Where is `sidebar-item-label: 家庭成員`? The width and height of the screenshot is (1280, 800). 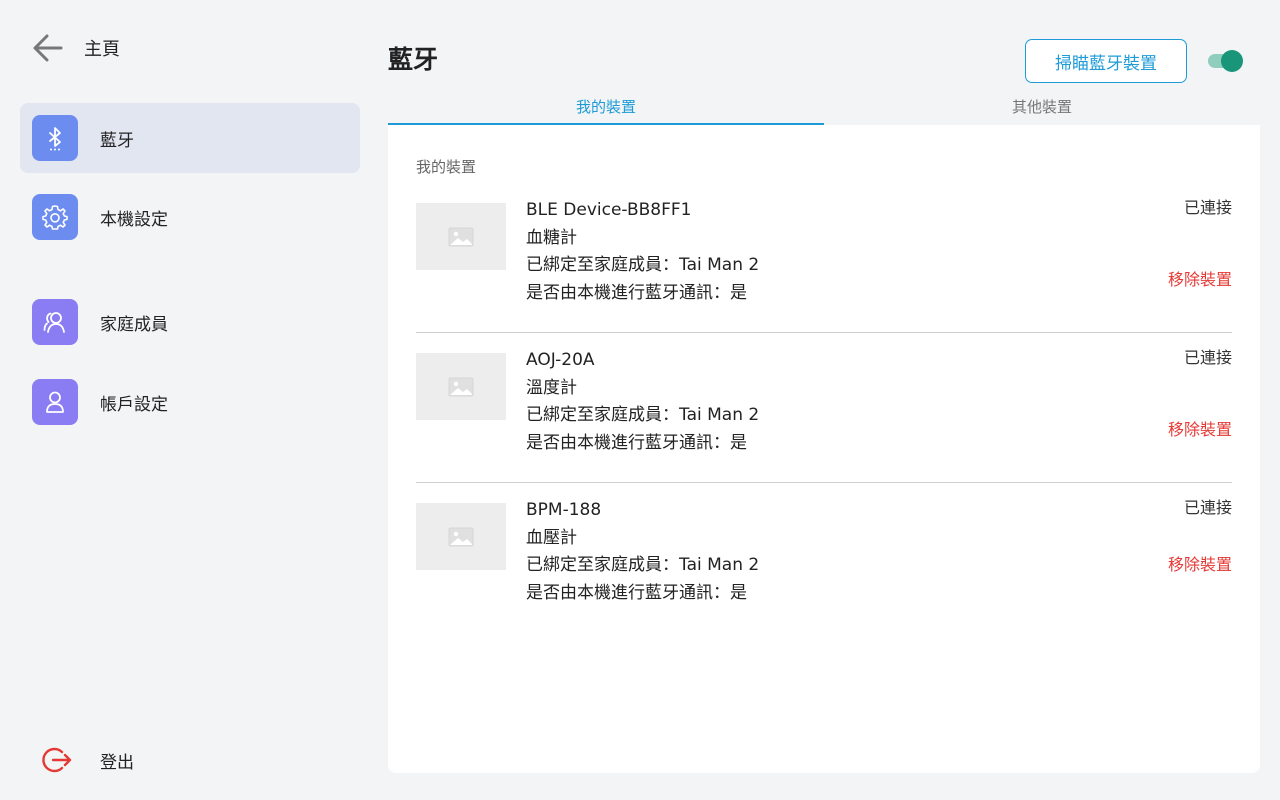
sidebar-item-label: 家庭成員 is located at coordinates (134, 324).